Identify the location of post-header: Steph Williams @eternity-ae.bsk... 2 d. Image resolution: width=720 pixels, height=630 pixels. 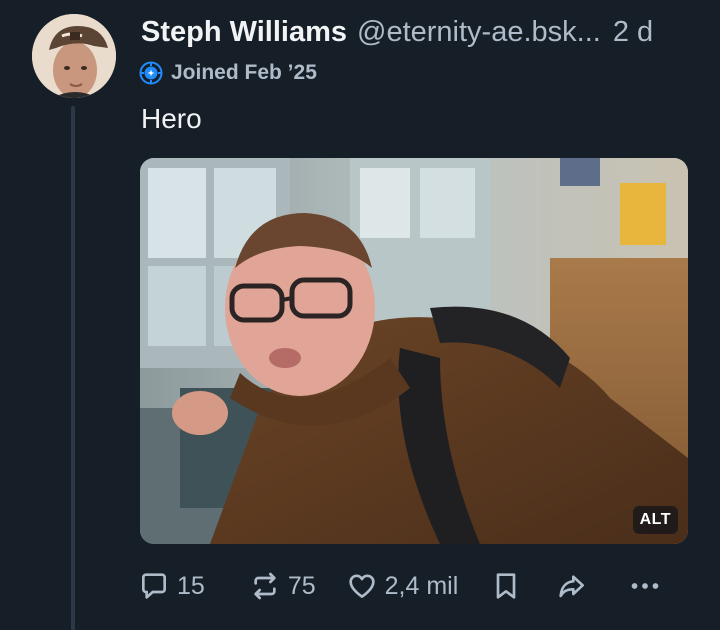
(421, 32).